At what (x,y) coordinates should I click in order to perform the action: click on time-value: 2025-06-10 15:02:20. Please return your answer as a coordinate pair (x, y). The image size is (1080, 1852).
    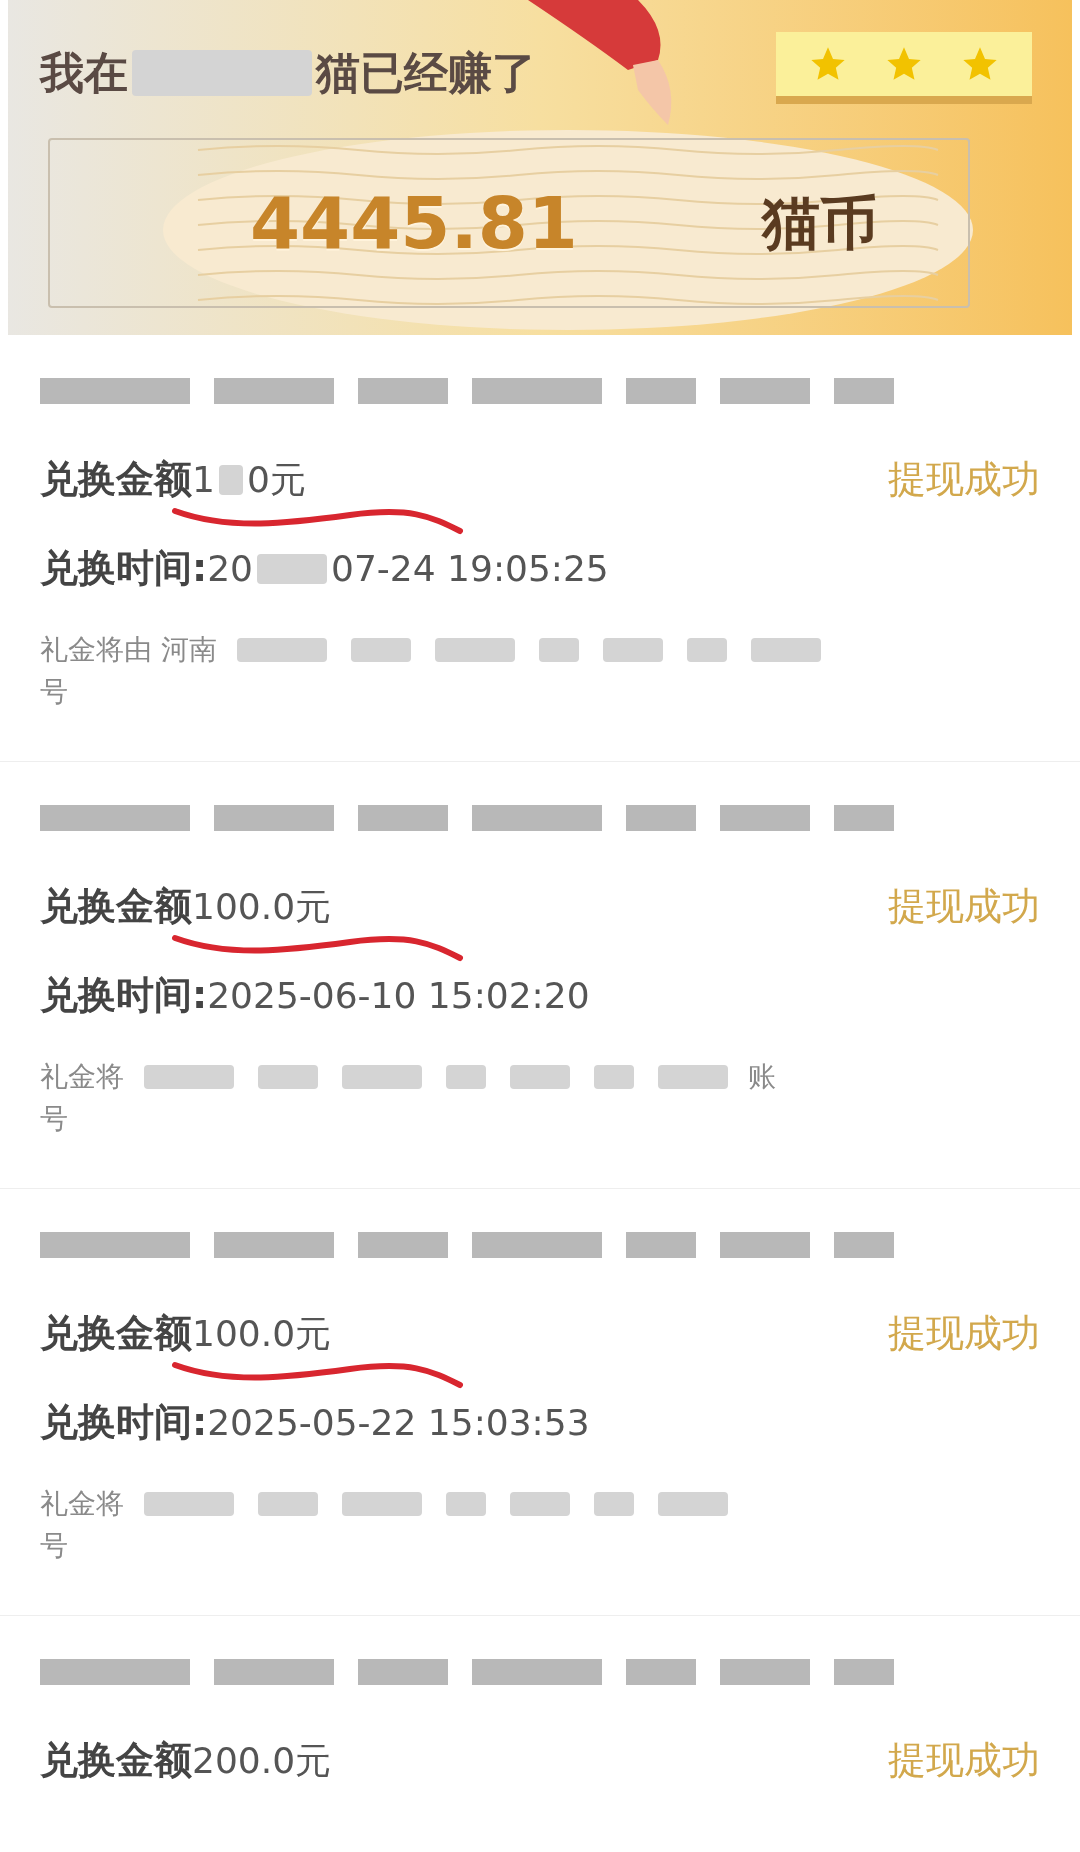
    Looking at the image, I should click on (398, 995).